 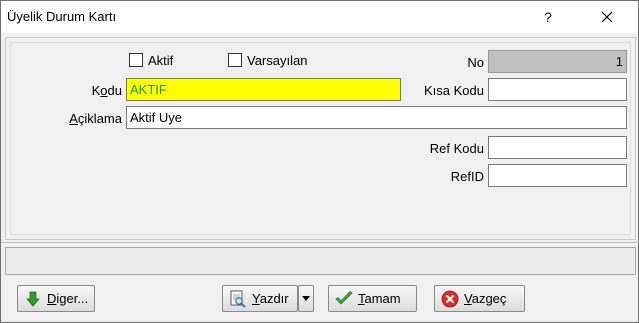 I want to click on check-icon, so click(x=344, y=299).